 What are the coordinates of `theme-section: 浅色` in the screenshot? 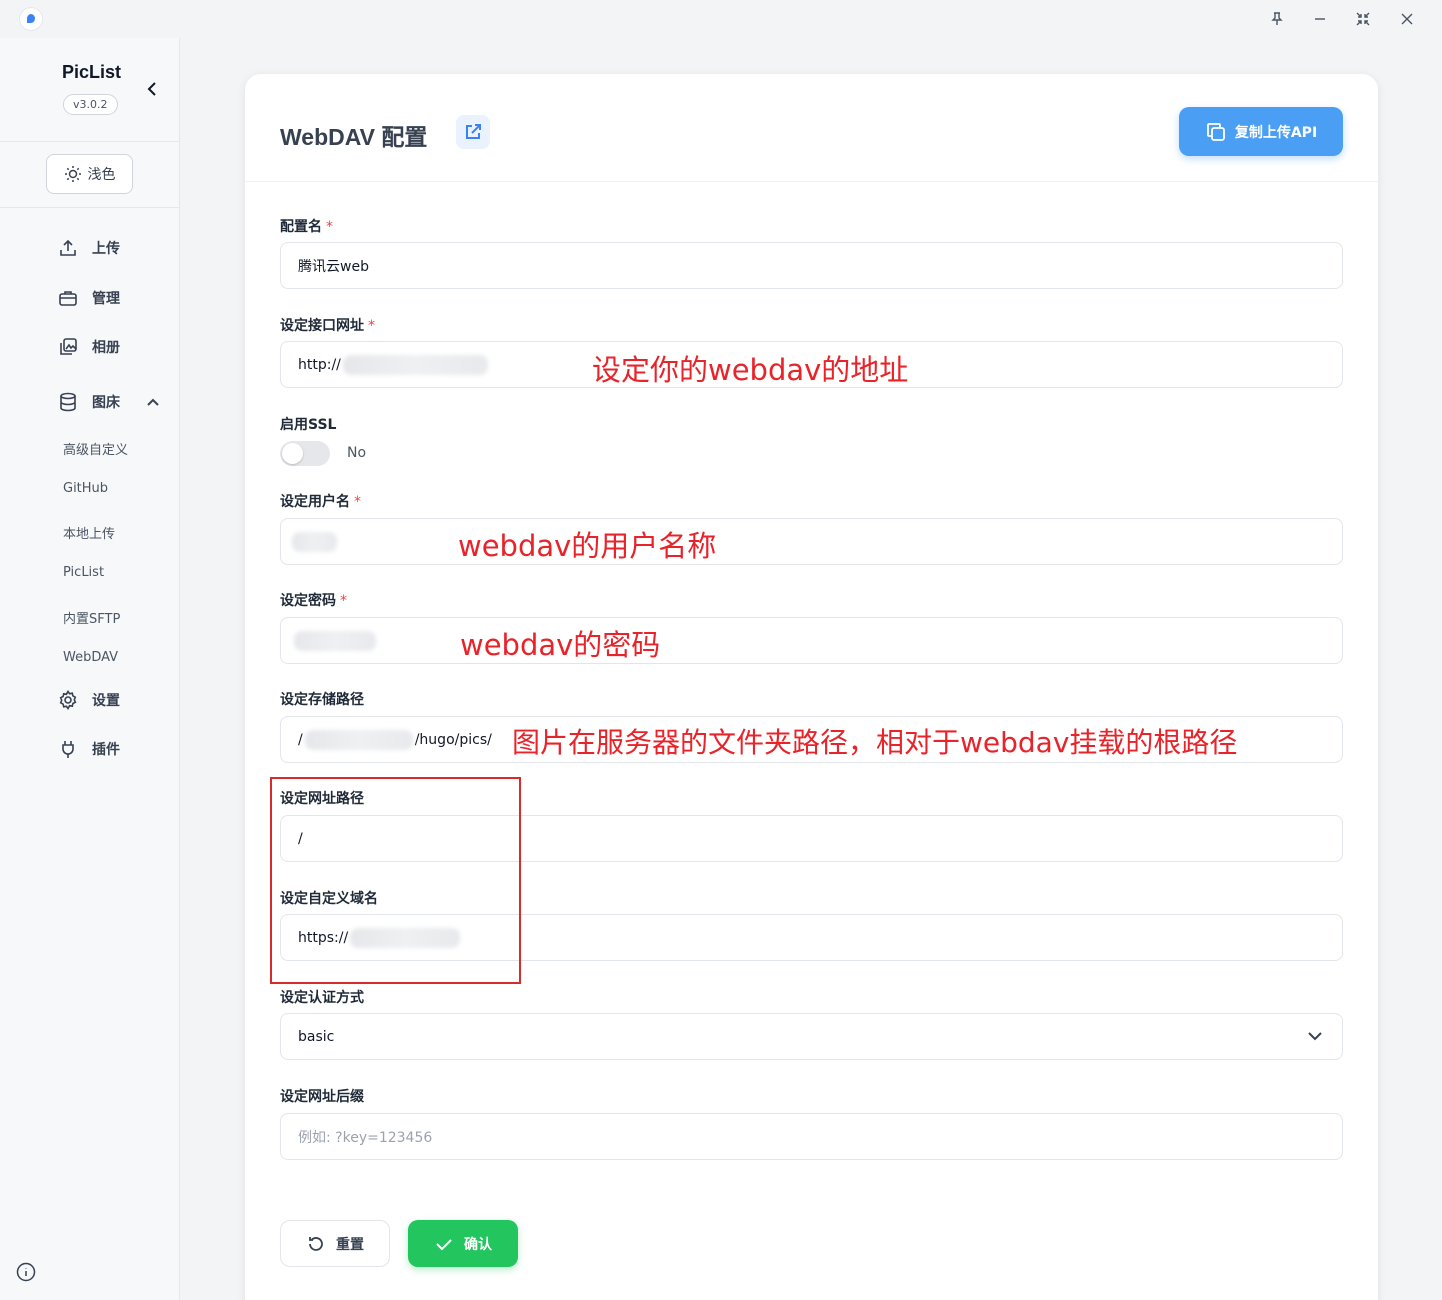 It's located at (90, 175).